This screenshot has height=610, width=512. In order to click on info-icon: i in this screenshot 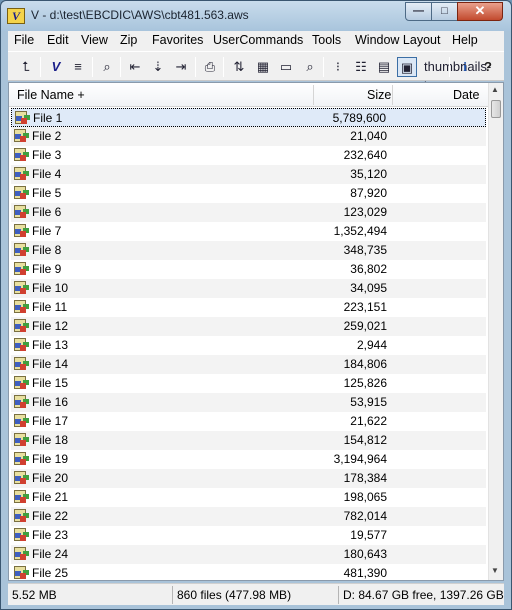, I will do `click(465, 67)`.